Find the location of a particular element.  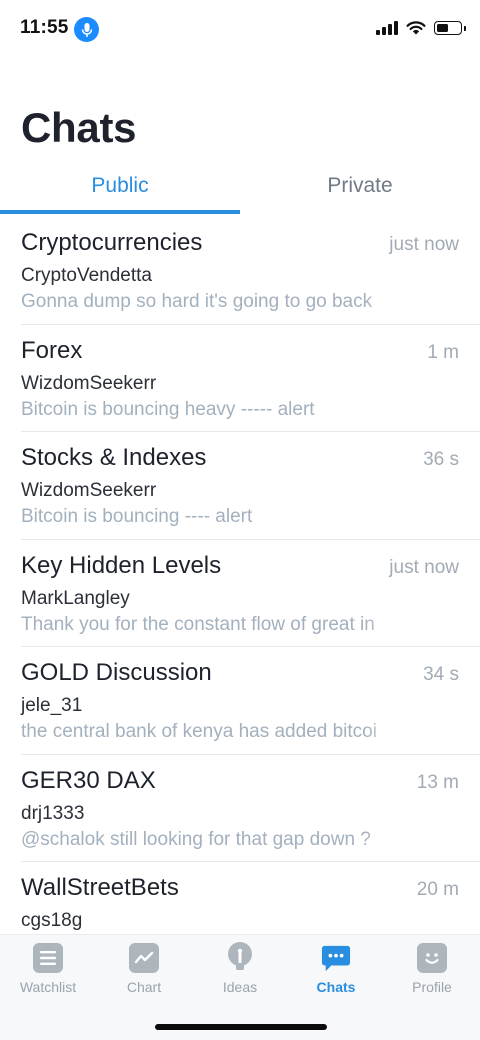

nav-profile: Profile is located at coordinates (432, 973).